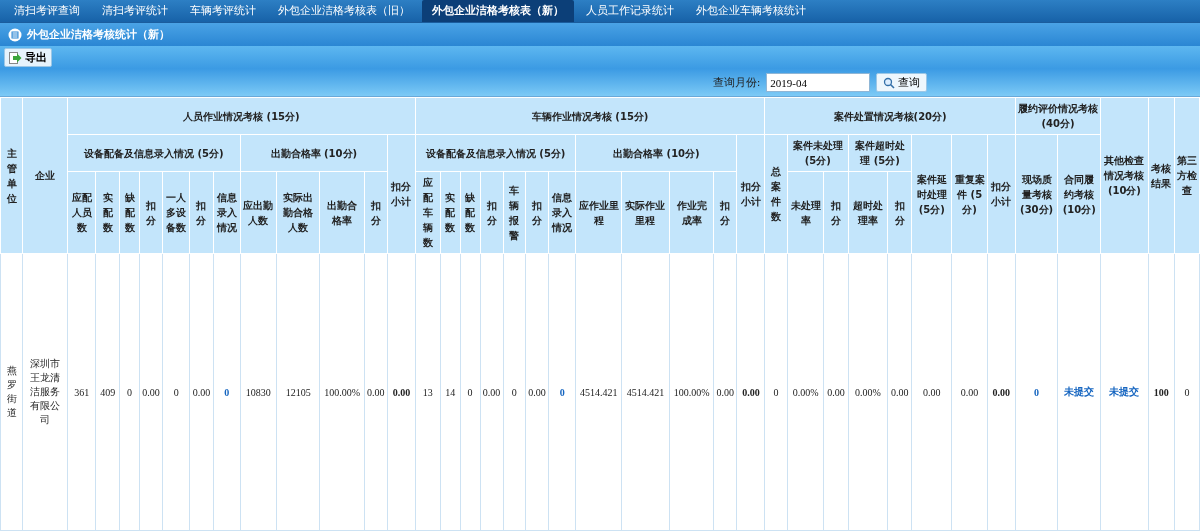 This screenshot has height=531, width=1200. Describe the element at coordinates (1036, 194) in the screenshot. I see `column-header: 现场质量考核 (30分)` at that location.